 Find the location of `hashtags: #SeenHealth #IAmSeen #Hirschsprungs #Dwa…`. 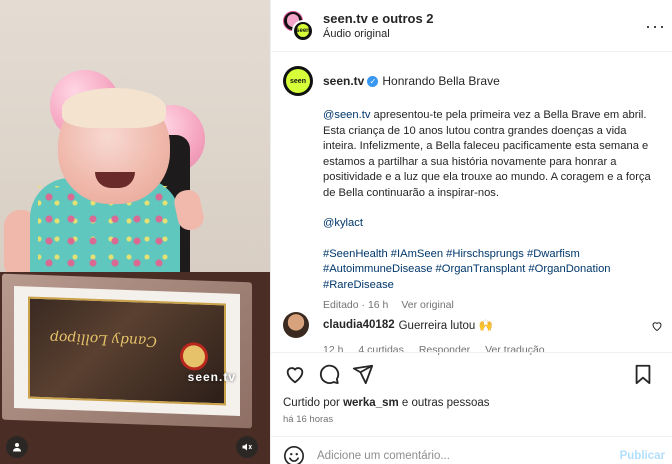

hashtags: #SeenHealth #IAmSeen #Hirschsprungs #Dwa… is located at coordinates (467, 269).